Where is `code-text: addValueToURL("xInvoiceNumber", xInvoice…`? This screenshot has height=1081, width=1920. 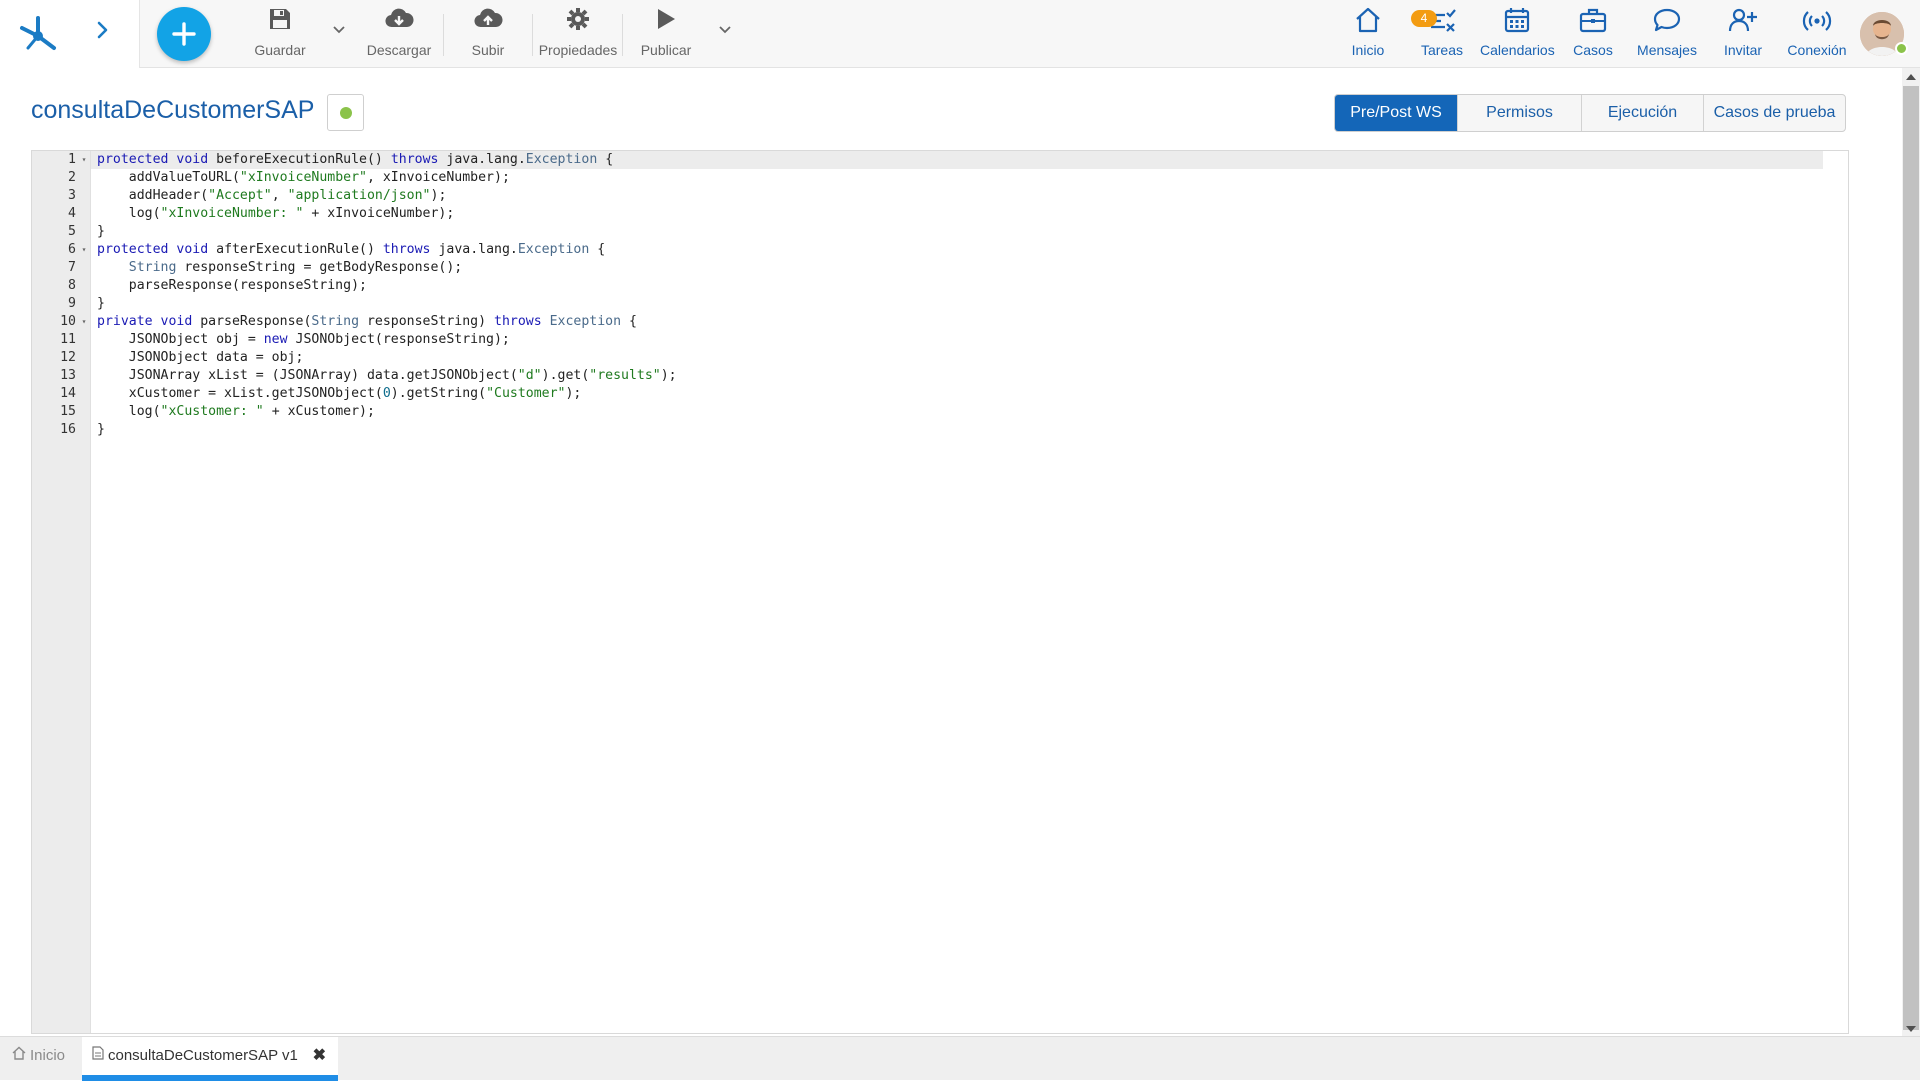 code-text: addValueToURL("xInvoiceNumber", xInvoice… is located at coordinates (303, 177).